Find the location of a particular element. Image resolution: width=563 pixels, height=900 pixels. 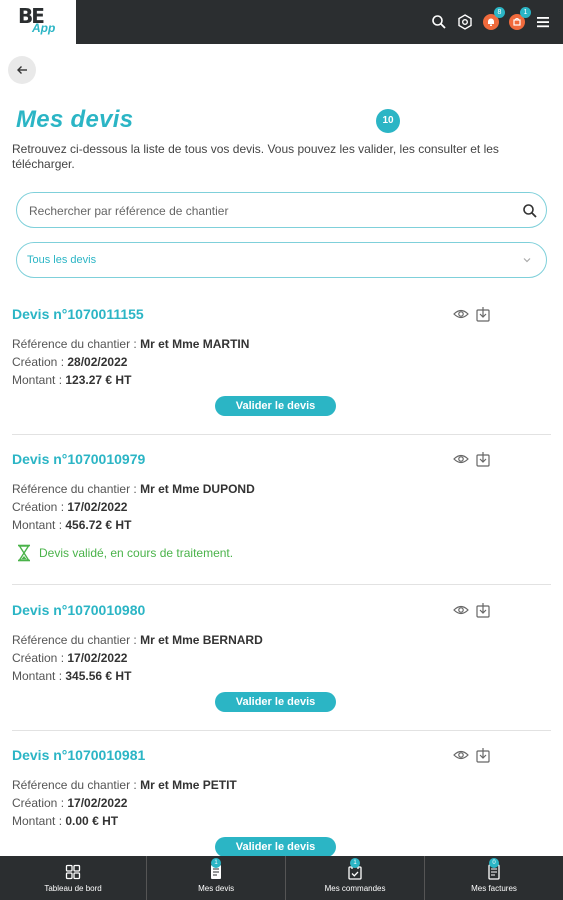

devis-number: Devis n°1070010981 is located at coordinates (78, 755).